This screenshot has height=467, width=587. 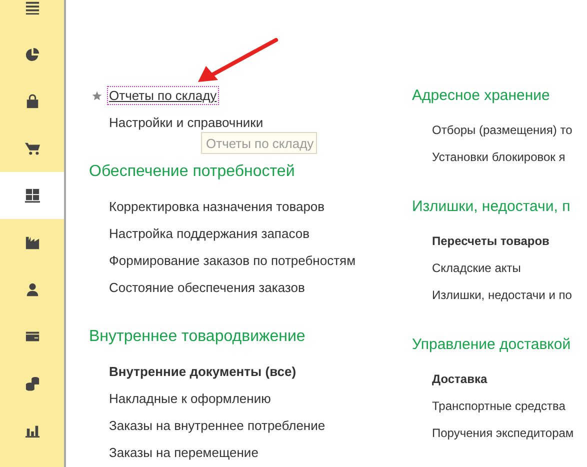 I want to click on menu-link: Отборы (размещения) то, so click(x=502, y=130).